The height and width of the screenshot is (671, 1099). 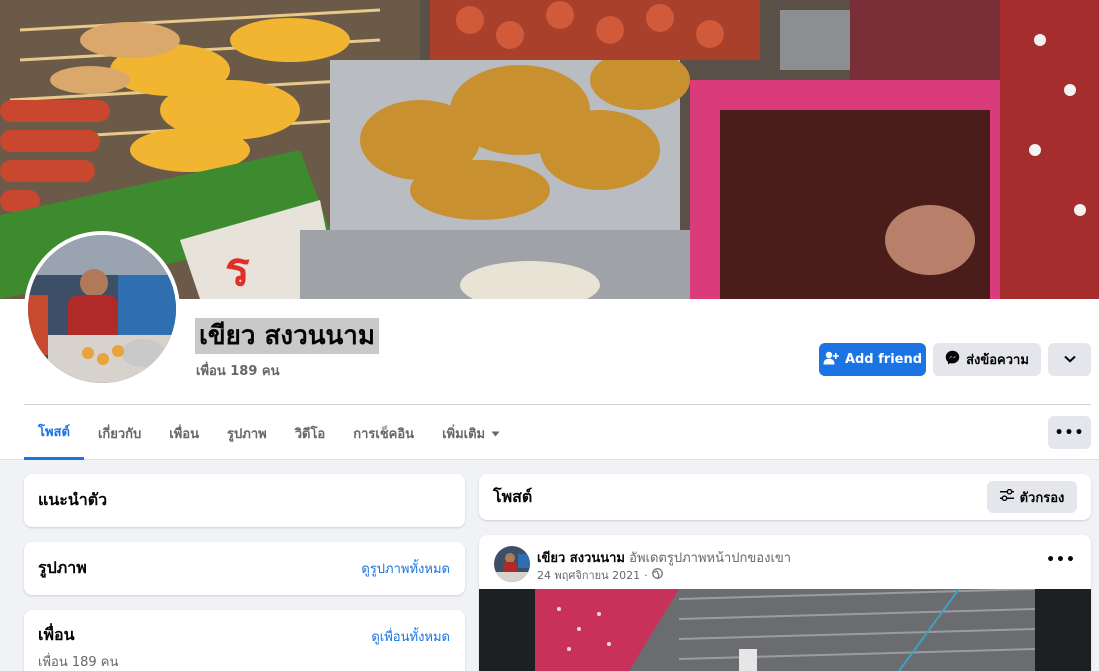 I want to click on svg-text: ร, so click(x=237, y=269).